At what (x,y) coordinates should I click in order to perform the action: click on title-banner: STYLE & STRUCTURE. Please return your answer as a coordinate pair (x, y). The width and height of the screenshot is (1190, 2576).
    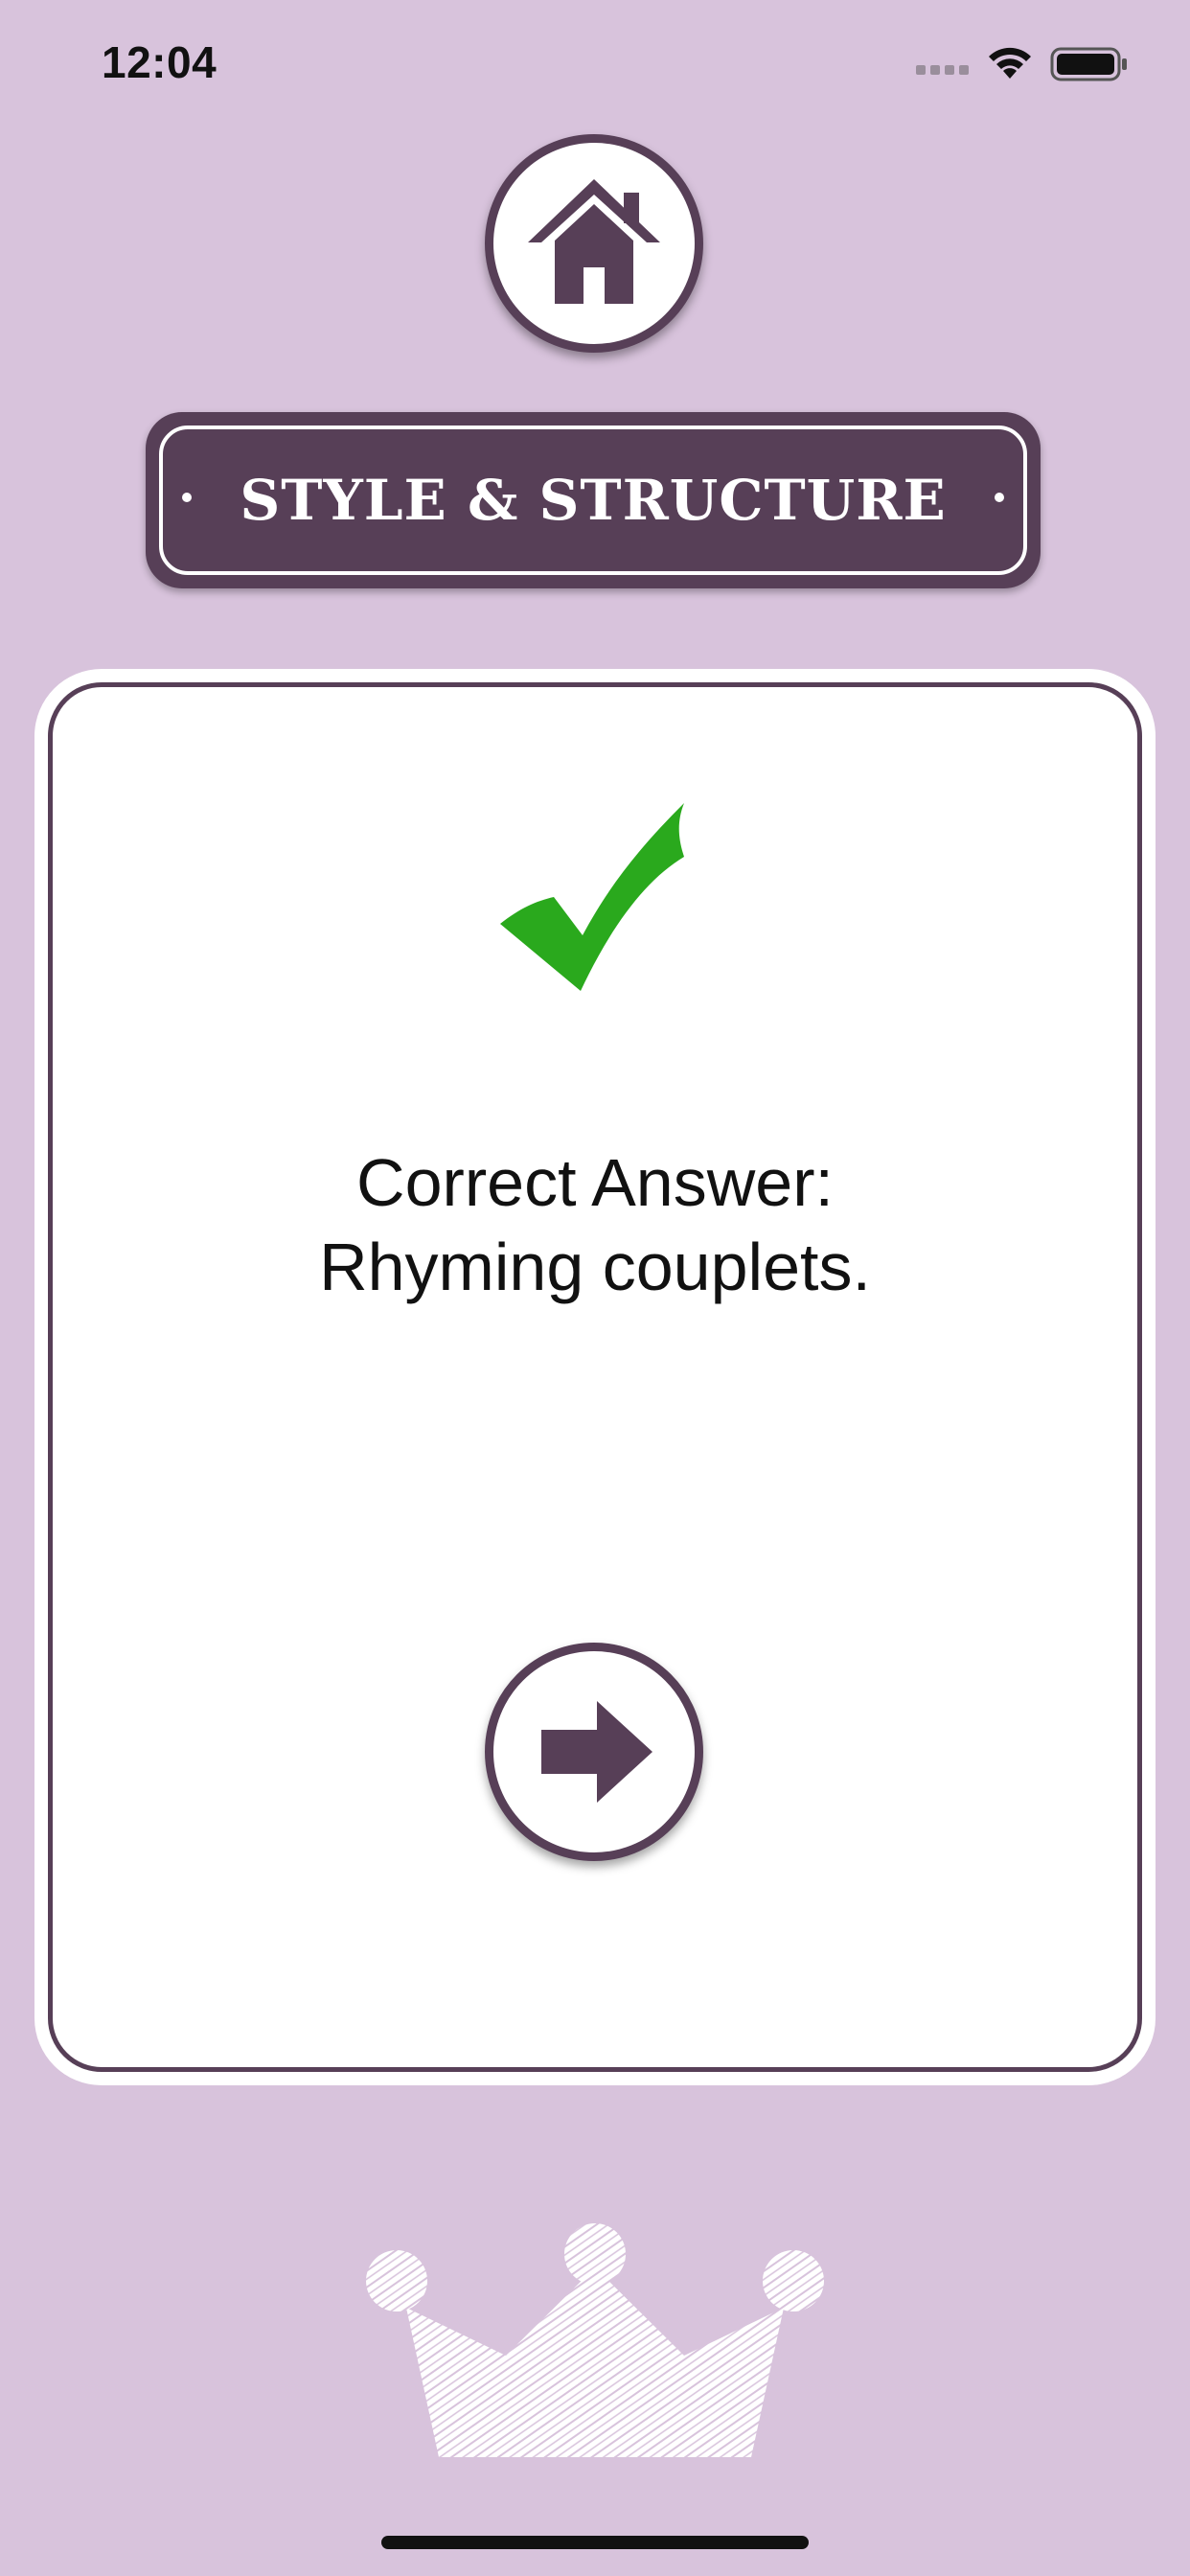
    Looking at the image, I should click on (593, 500).